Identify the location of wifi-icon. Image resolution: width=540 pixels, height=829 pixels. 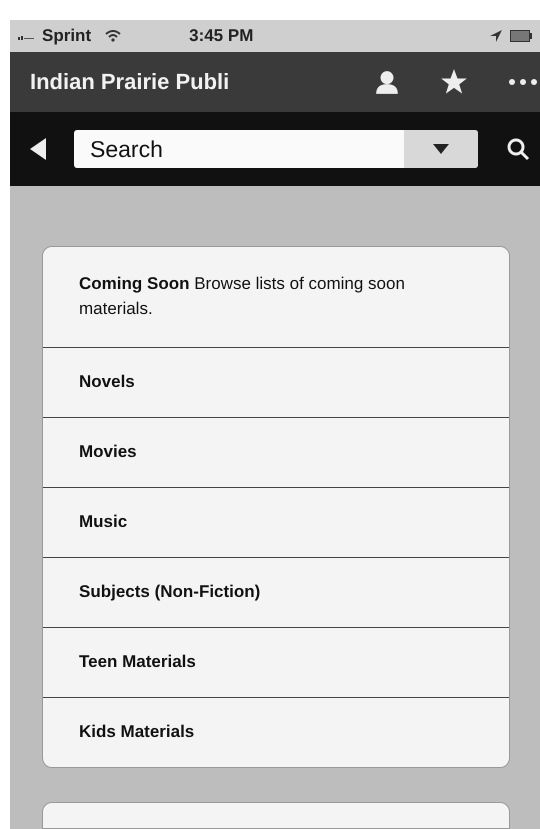
(113, 36).